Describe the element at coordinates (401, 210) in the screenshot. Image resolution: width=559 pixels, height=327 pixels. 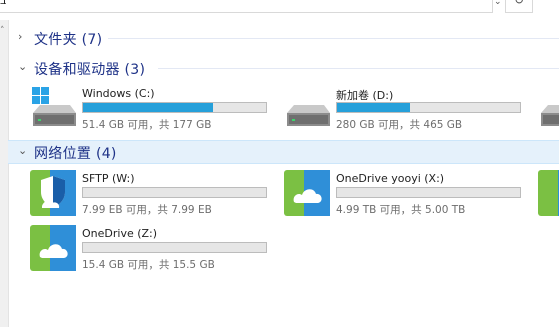
I see `location-space: 4.99 TB 可用，共 5.00 TB` at that location.